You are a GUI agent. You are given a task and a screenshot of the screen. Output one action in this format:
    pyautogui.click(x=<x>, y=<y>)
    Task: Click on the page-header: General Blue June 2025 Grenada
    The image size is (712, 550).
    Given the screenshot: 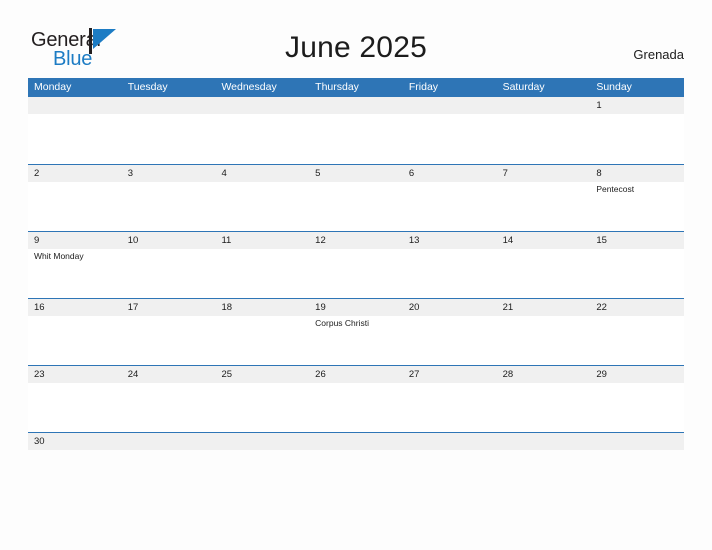 What is the action you would take?
    pyautogui.click(x=356, y=39)
    